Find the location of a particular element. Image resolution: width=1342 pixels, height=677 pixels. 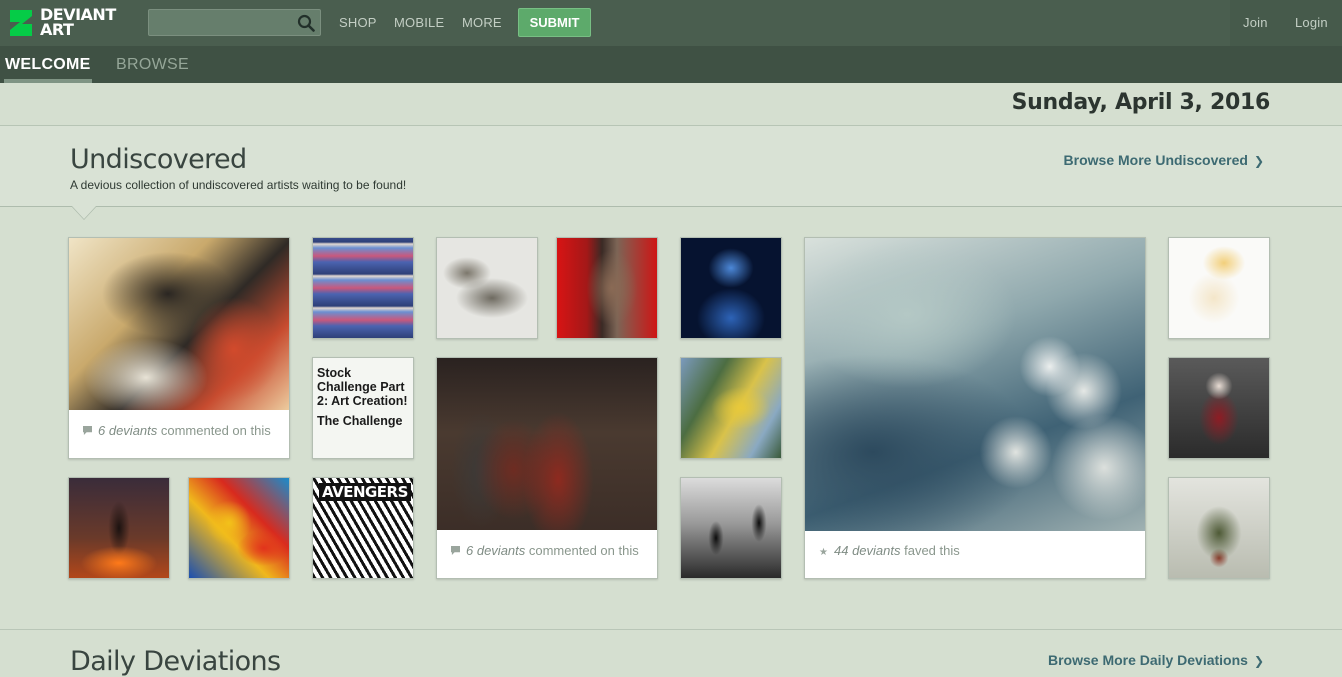

submit-button: SUBMIT is located at coordinates (554, 22).